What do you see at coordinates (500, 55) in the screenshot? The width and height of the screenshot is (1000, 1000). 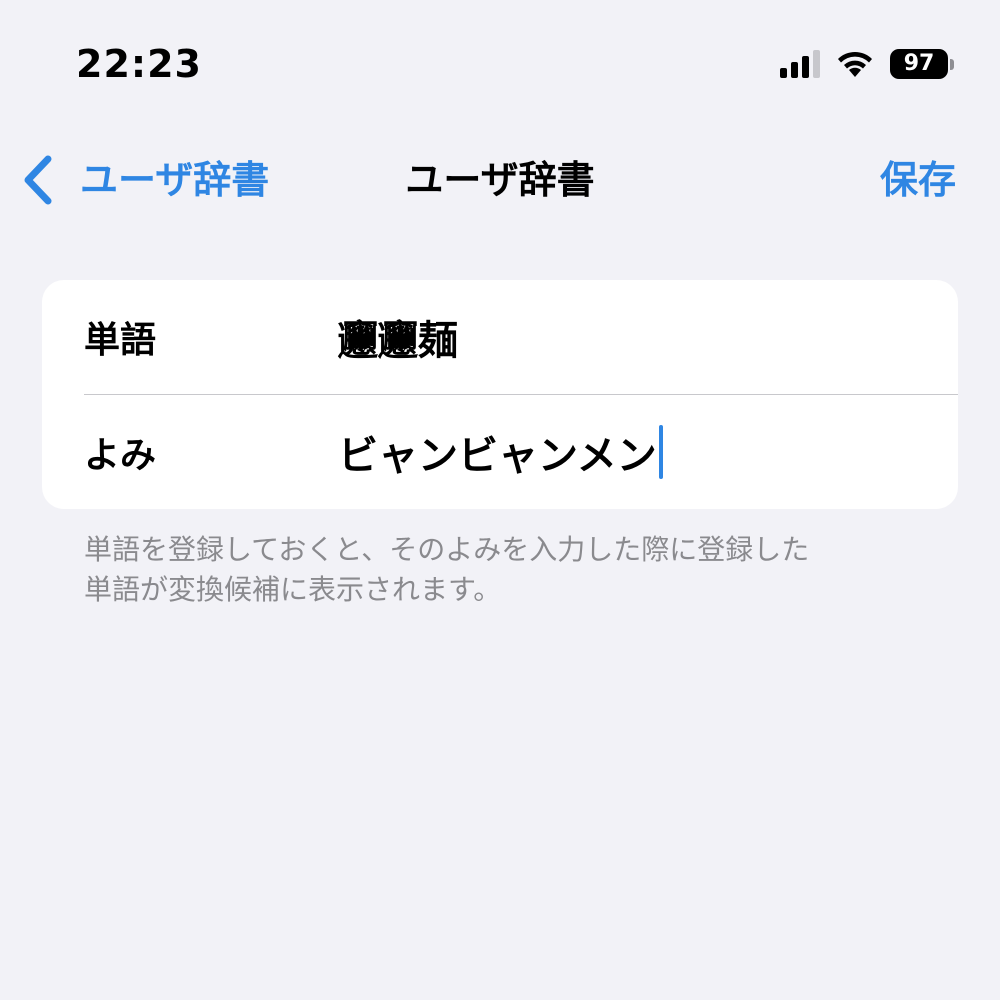 I see `status-bar: 22:23 97` at bounding box center [500, 55].